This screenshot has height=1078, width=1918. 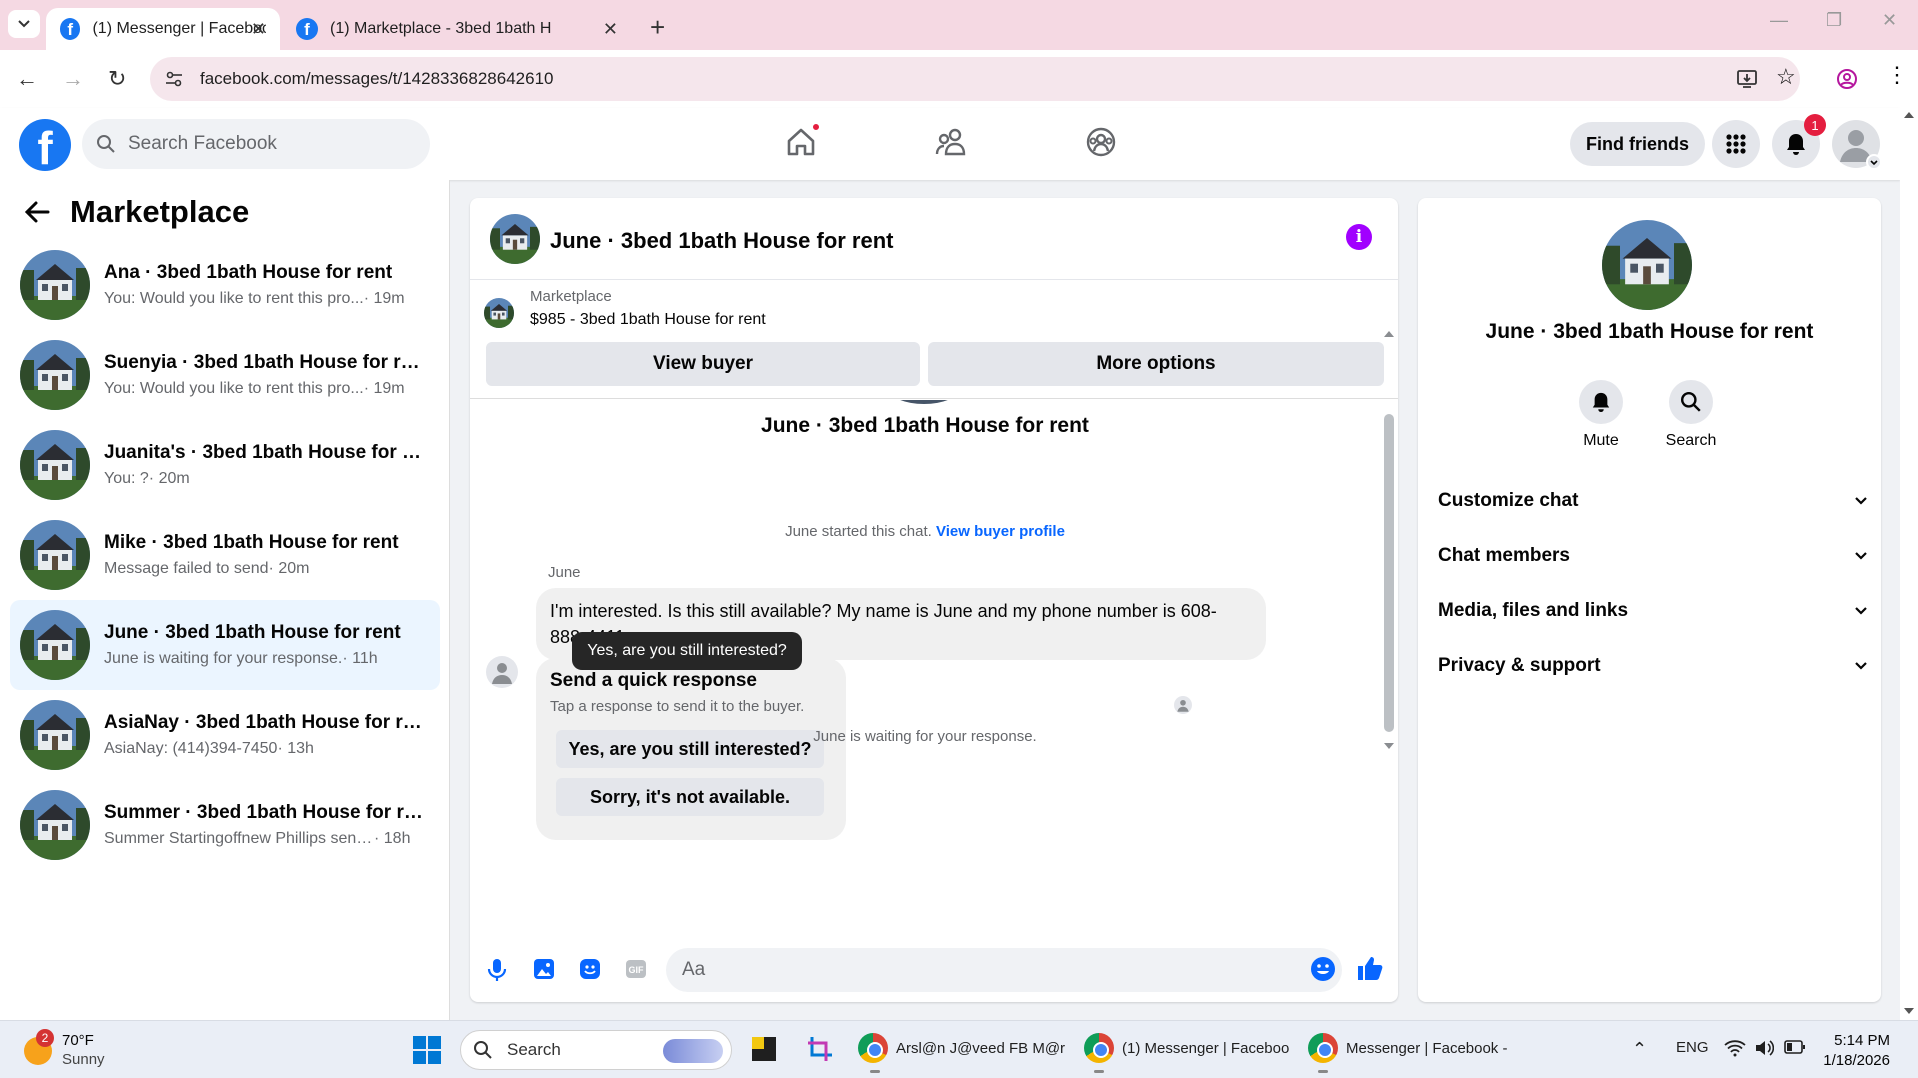 I want to click on view-buyer-button: View buyer, so click(x=703, y=364).